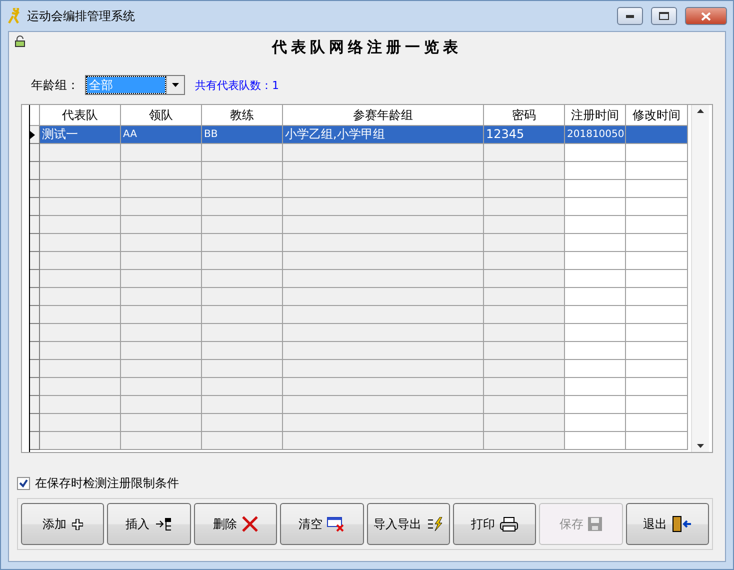  I want to click on vertical-scrollbar, so click(700, 278).